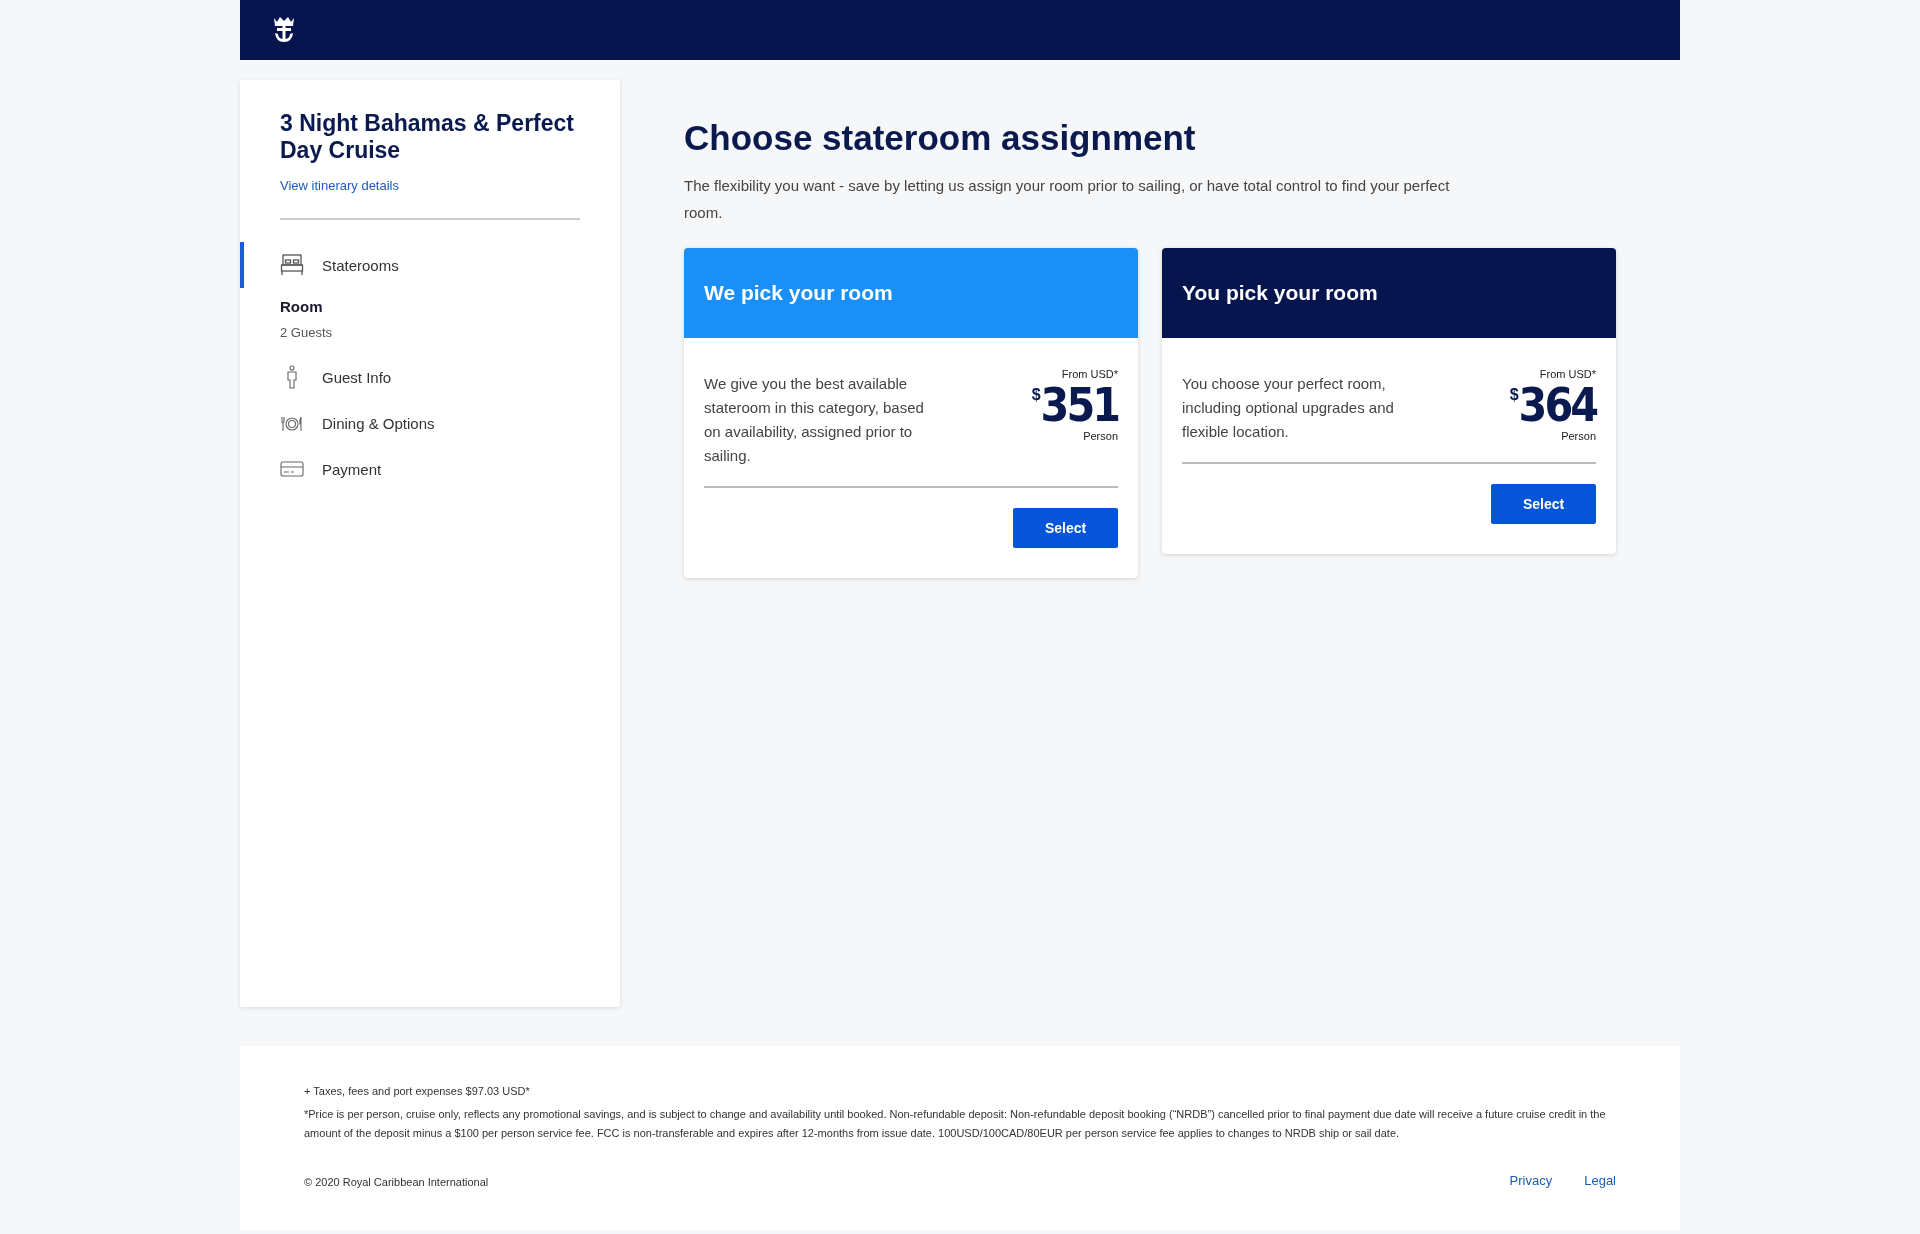  What do you see at coordinates (798, 293) in the screenshot?
I see `card-title: We pick your room` at bounding box center [798, 293].